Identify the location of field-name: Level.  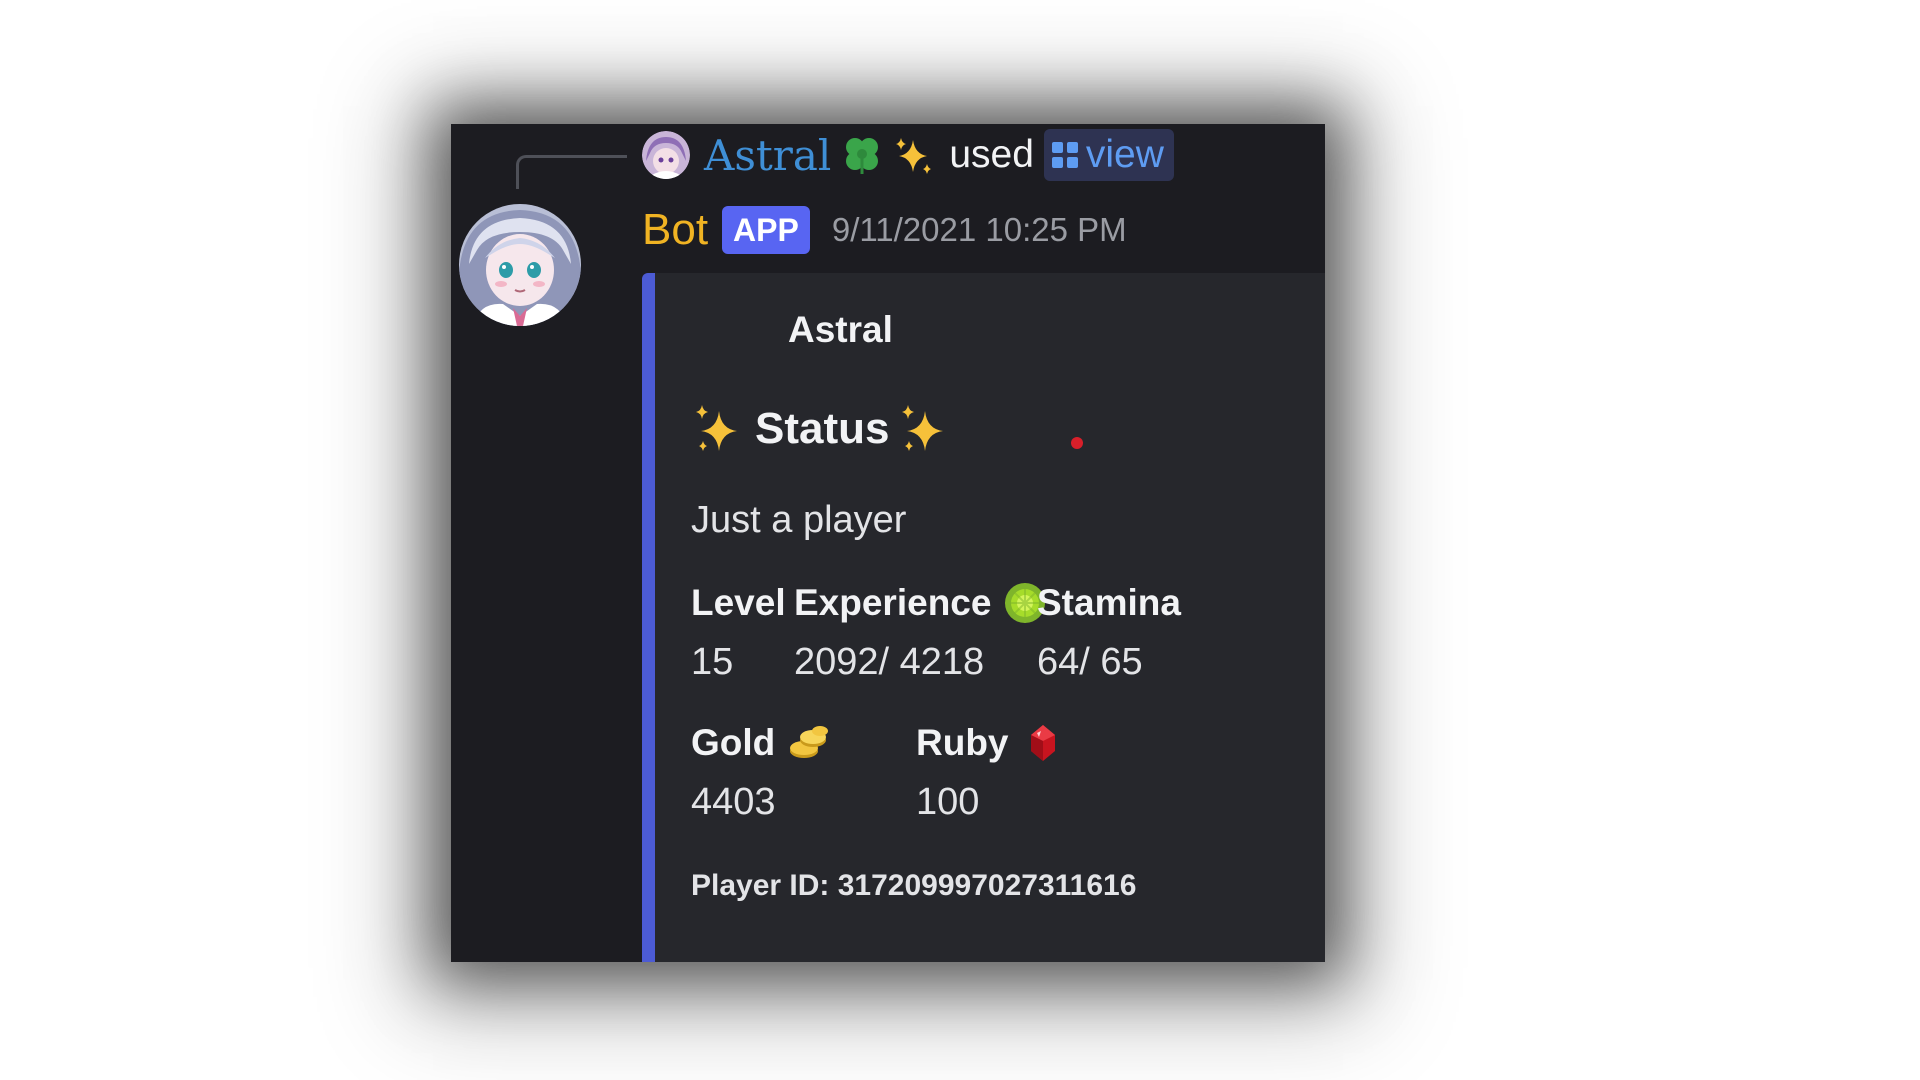
(738, 602).